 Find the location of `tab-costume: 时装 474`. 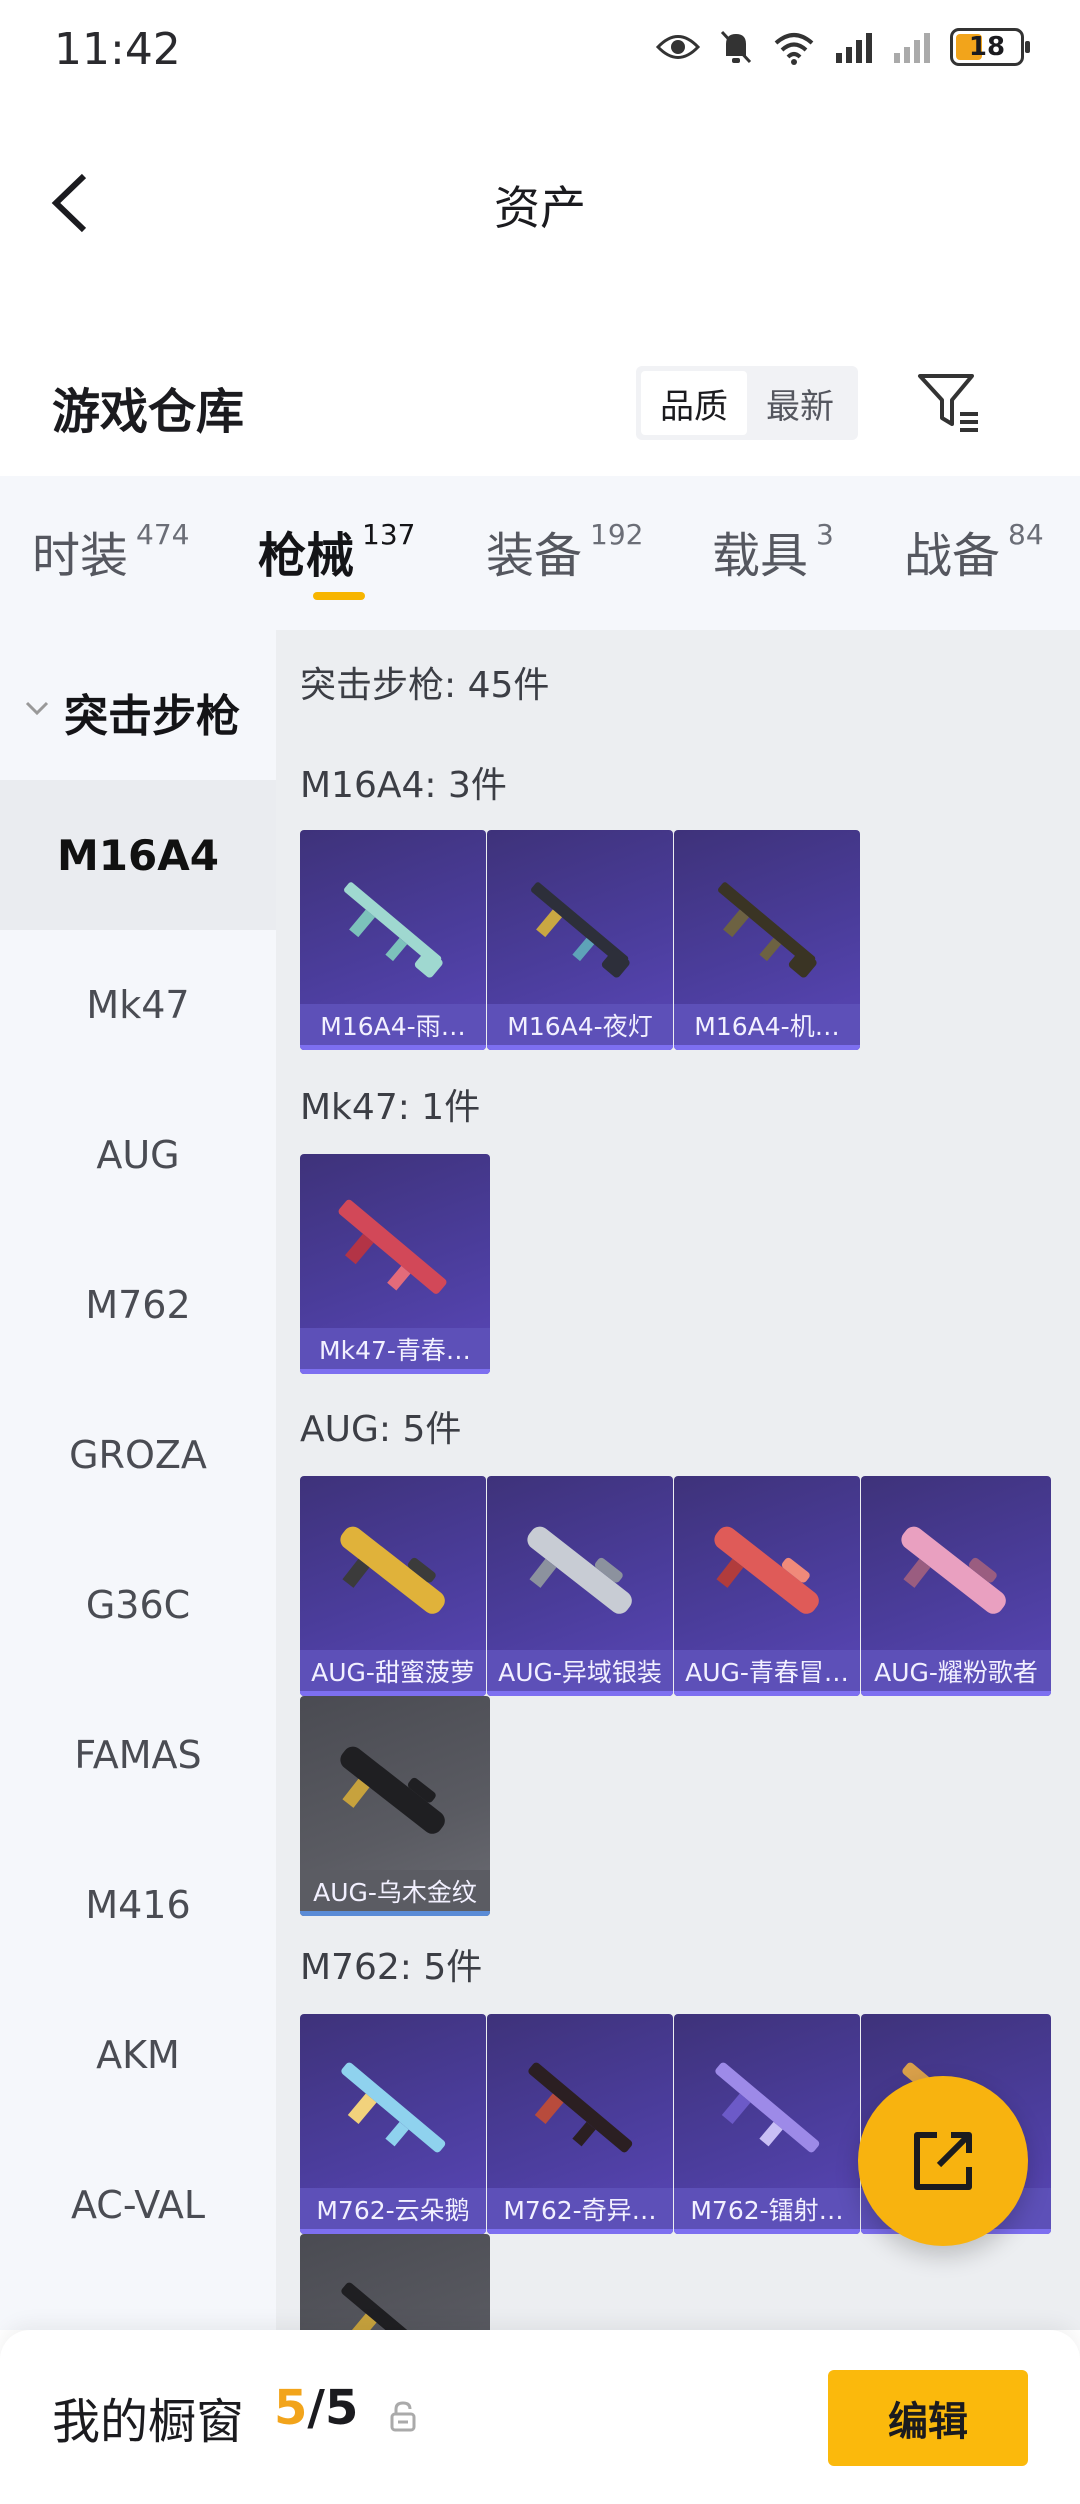

tab-costume: 时装 474 is located at coordinates (110, 551).